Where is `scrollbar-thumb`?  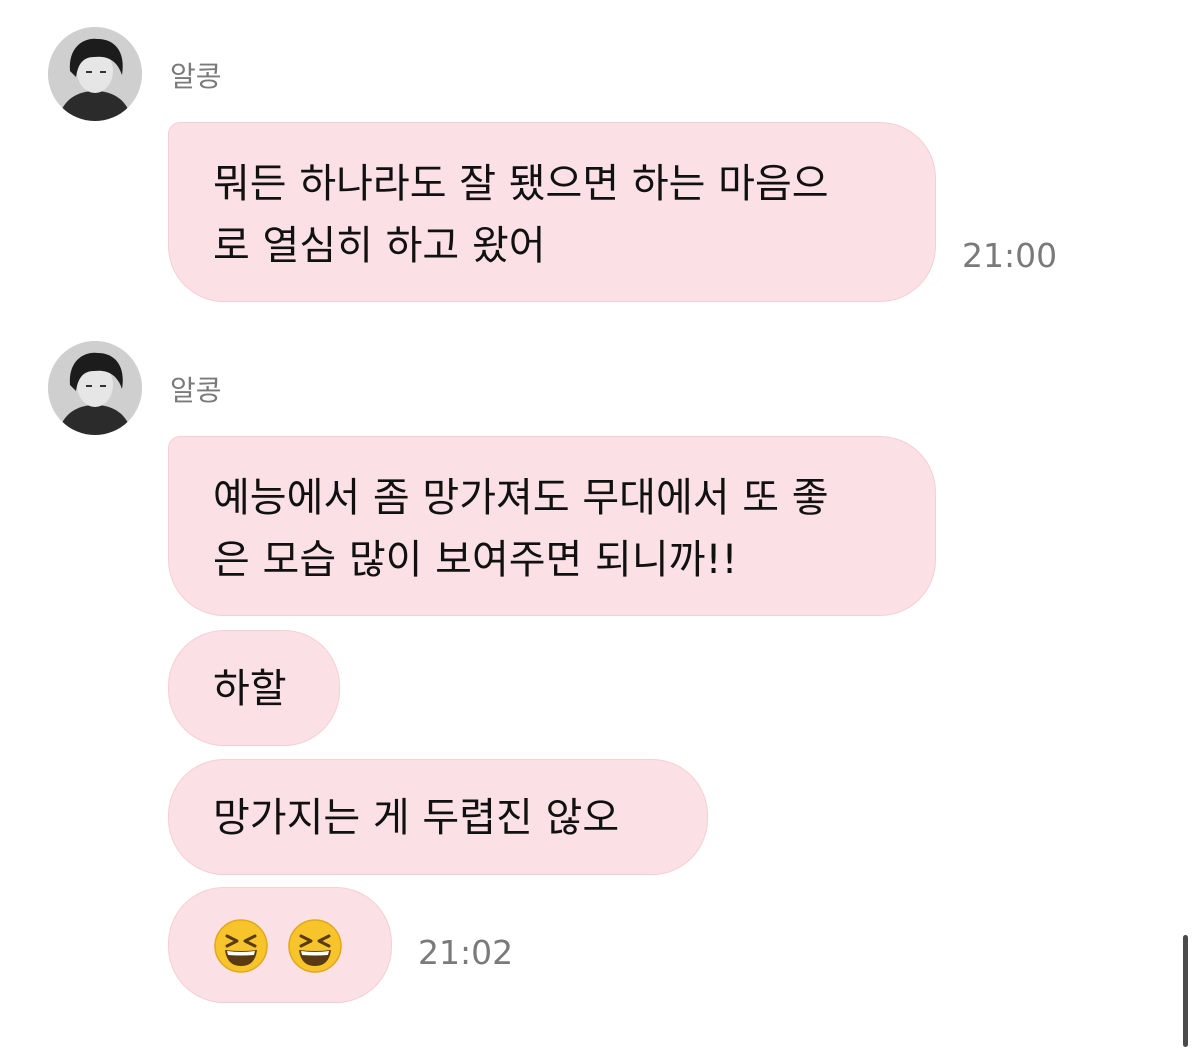 scrollbar-thumb is located at coordinates (1185, 991).